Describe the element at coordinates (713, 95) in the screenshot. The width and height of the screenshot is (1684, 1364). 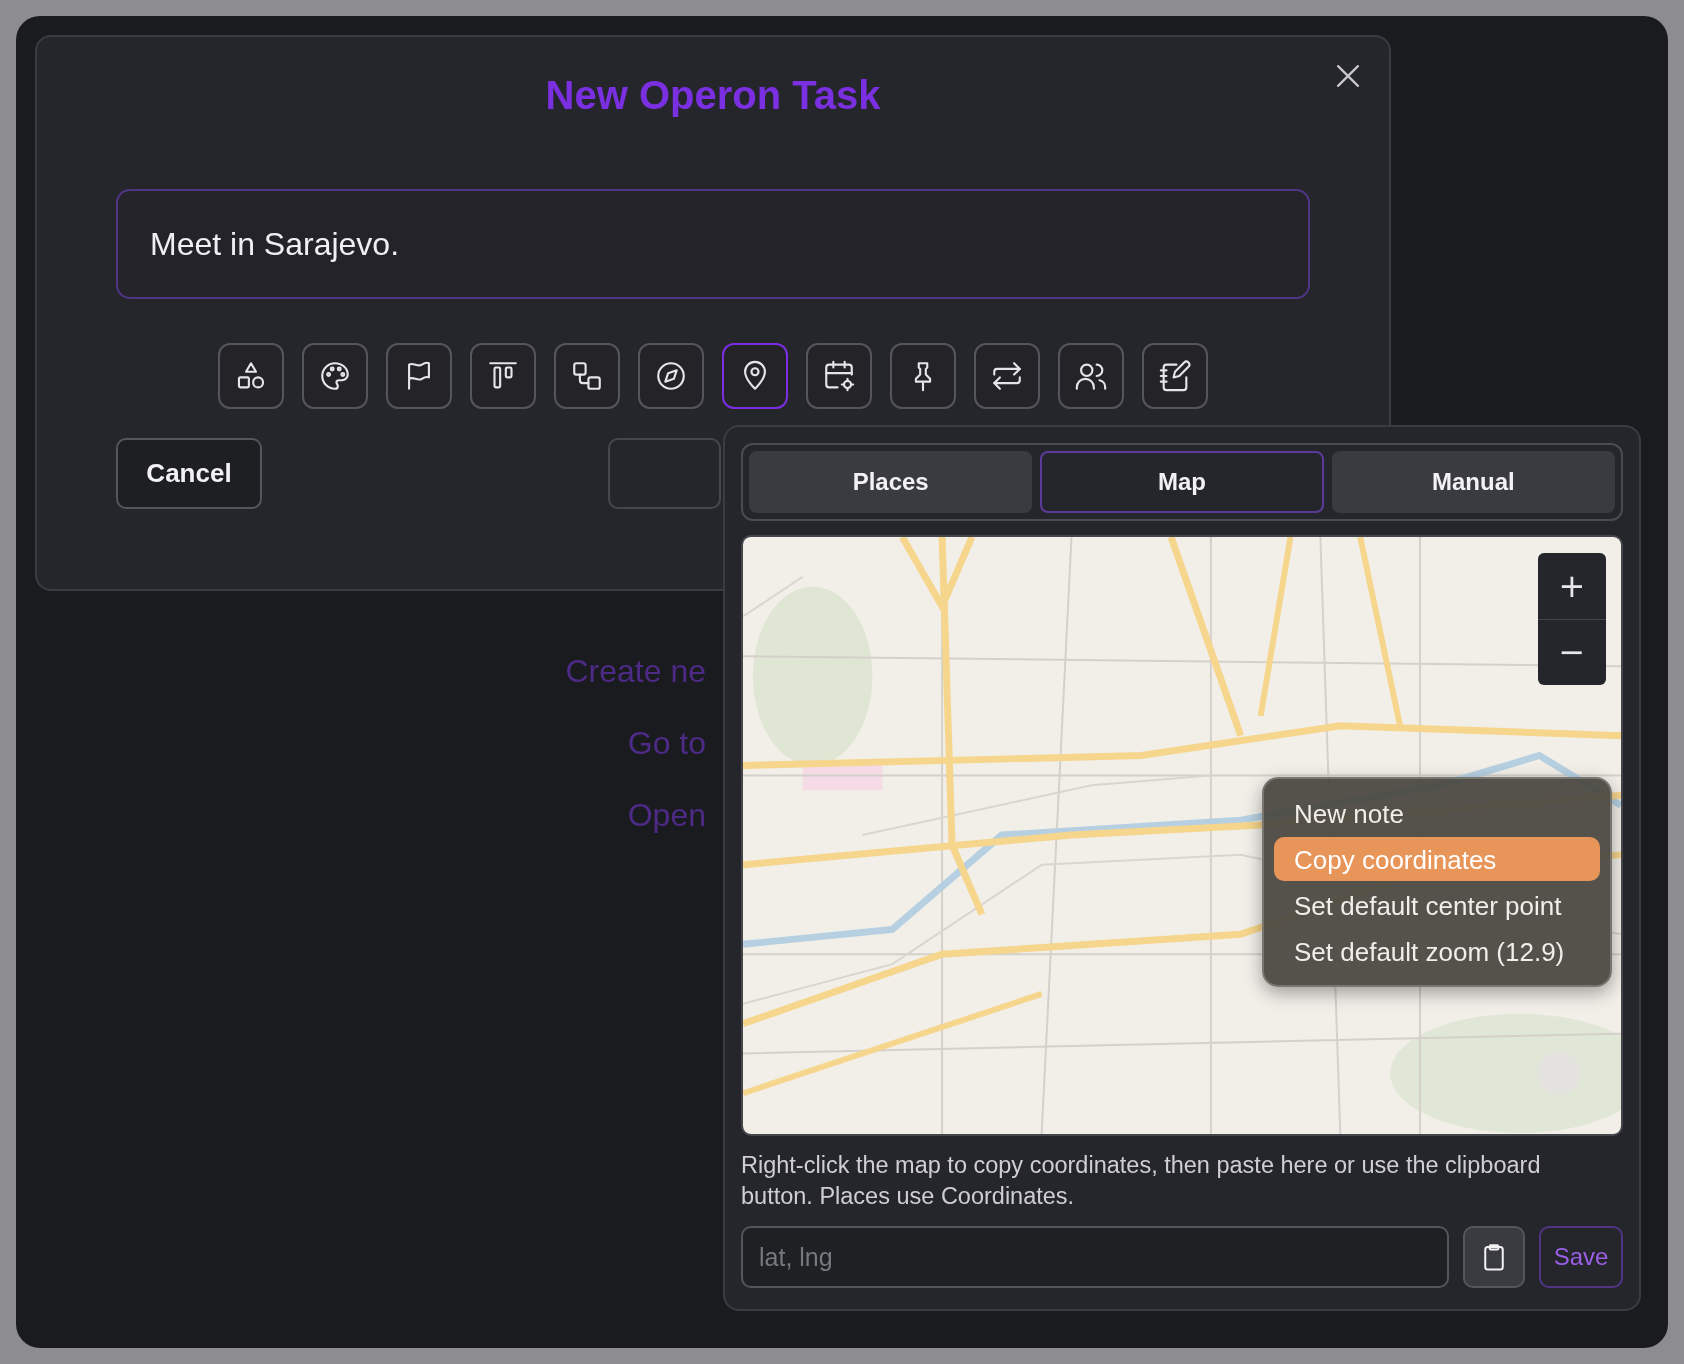
I see `dialog-title: New Operon Task` at that location.